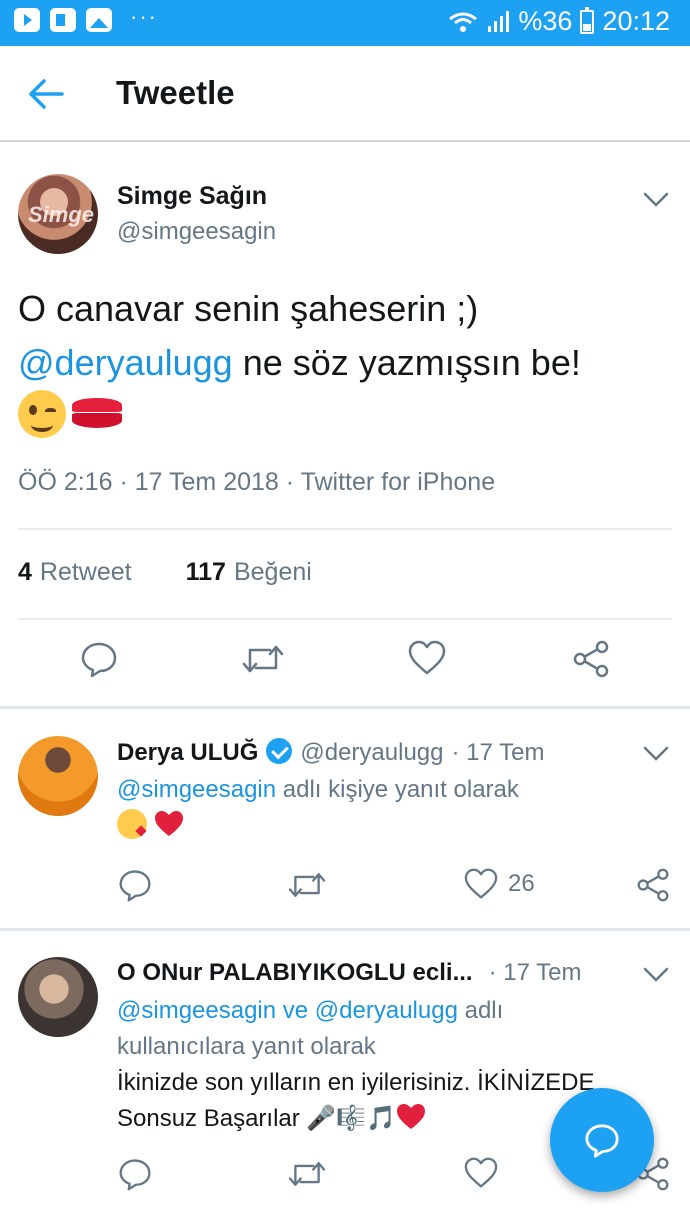 Image resolution: width=690 pixels, height=1227 pixels. Describe the element at coordinates (499, 21) in the screenshot. I see `signal-icon` at that location.